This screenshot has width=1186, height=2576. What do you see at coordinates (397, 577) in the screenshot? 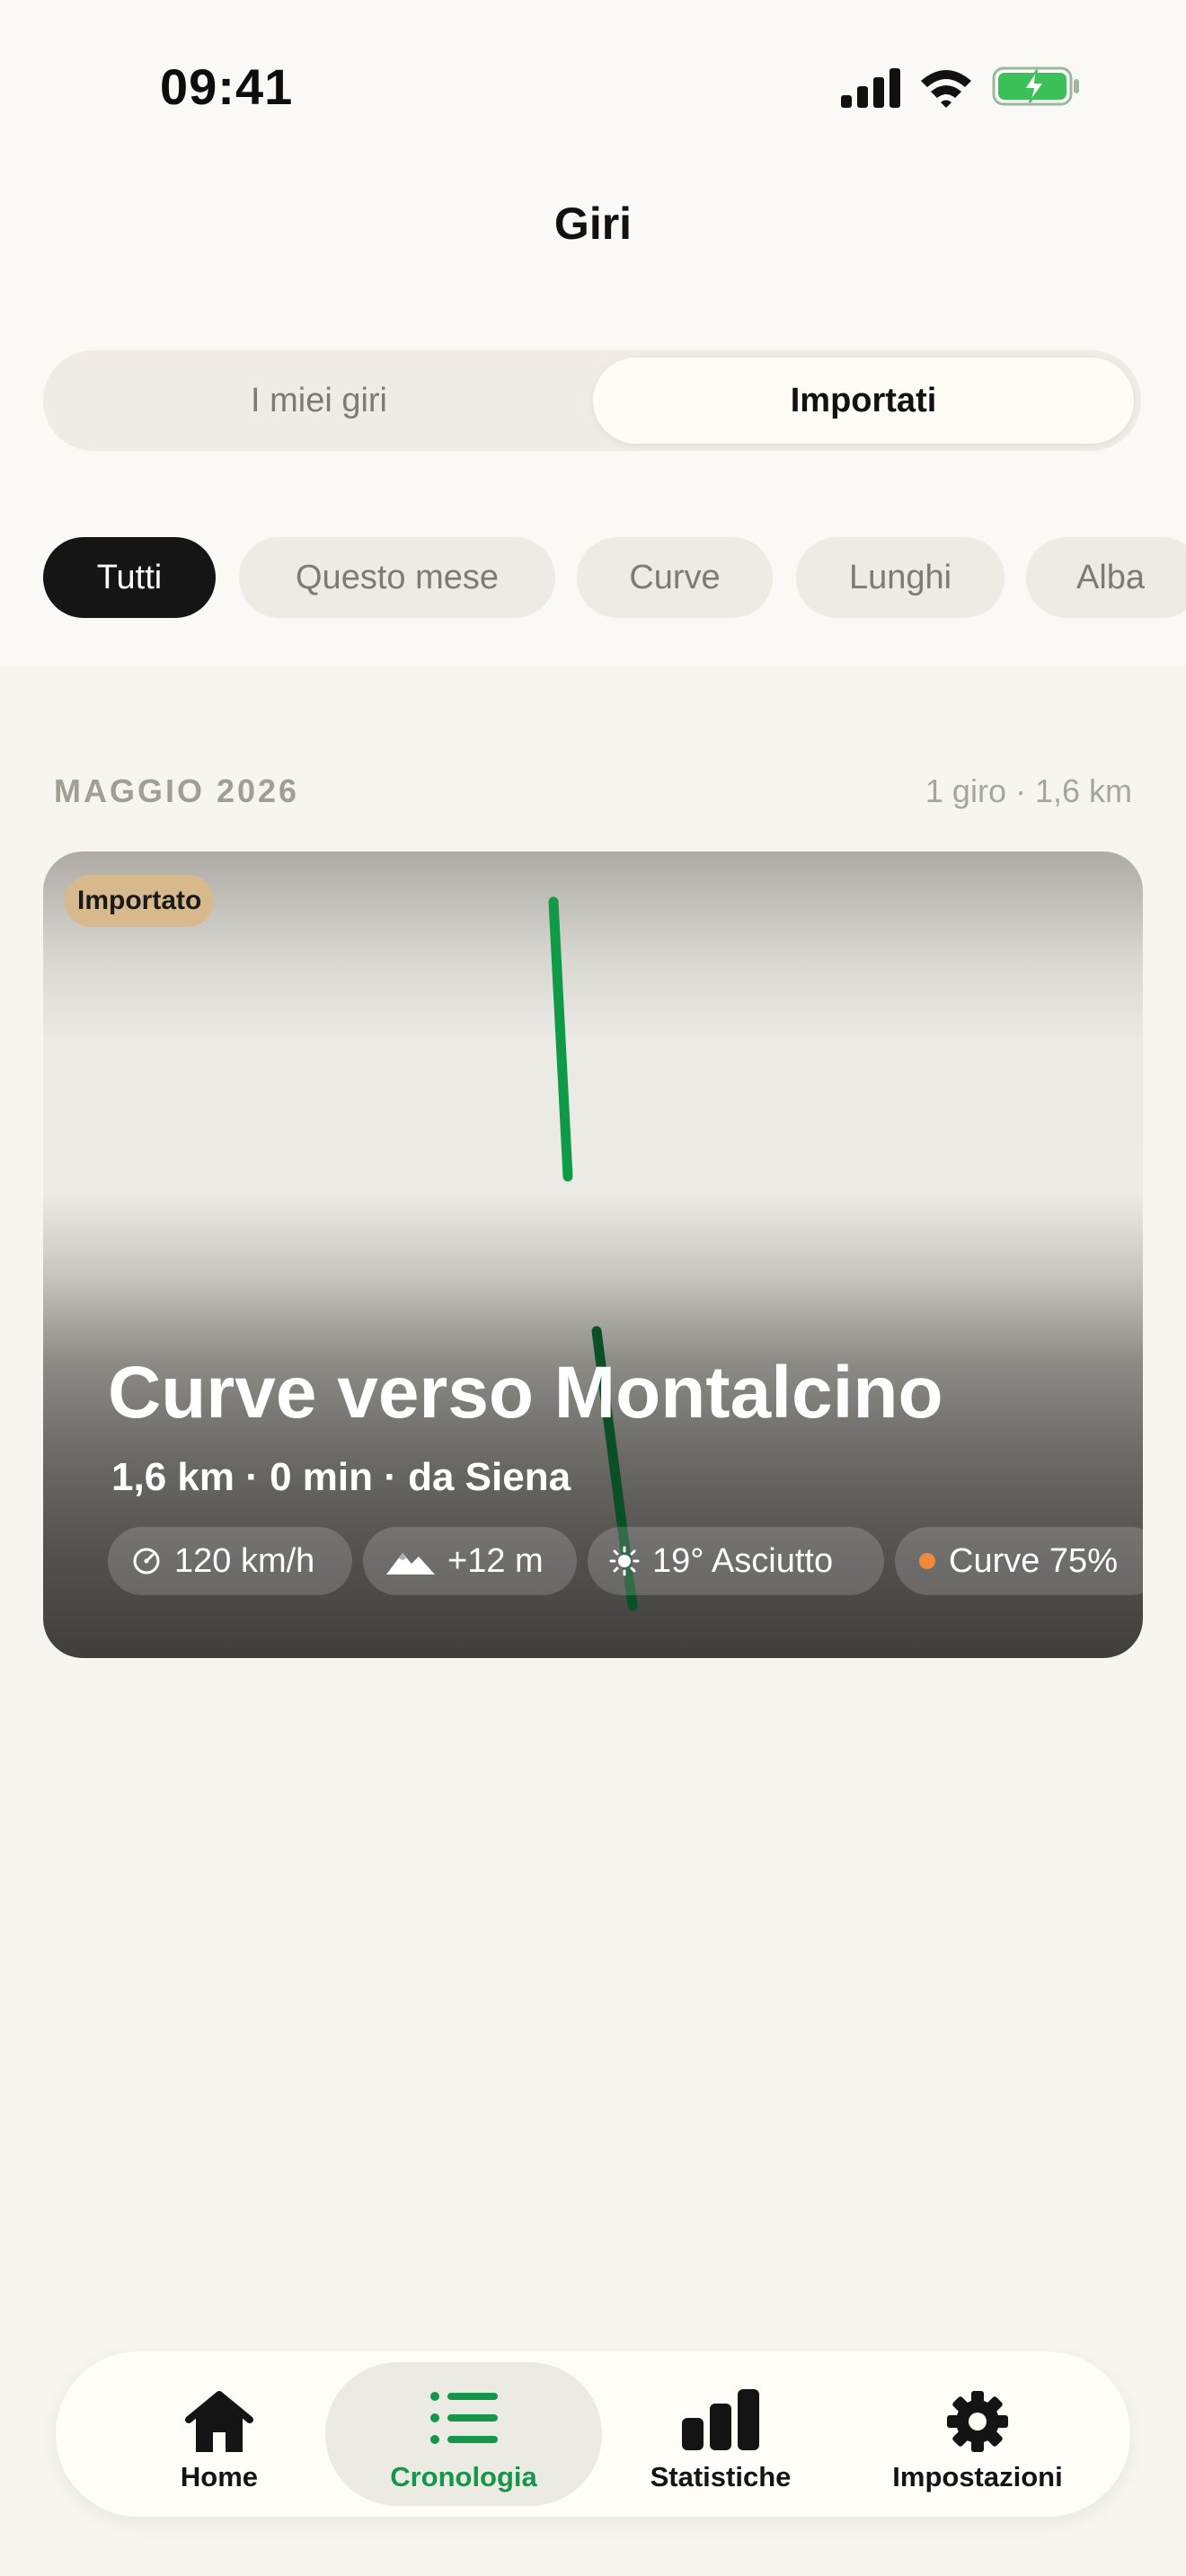
I see `filter-chip-this-month: Questo mese` at bounding box center [397, 577].